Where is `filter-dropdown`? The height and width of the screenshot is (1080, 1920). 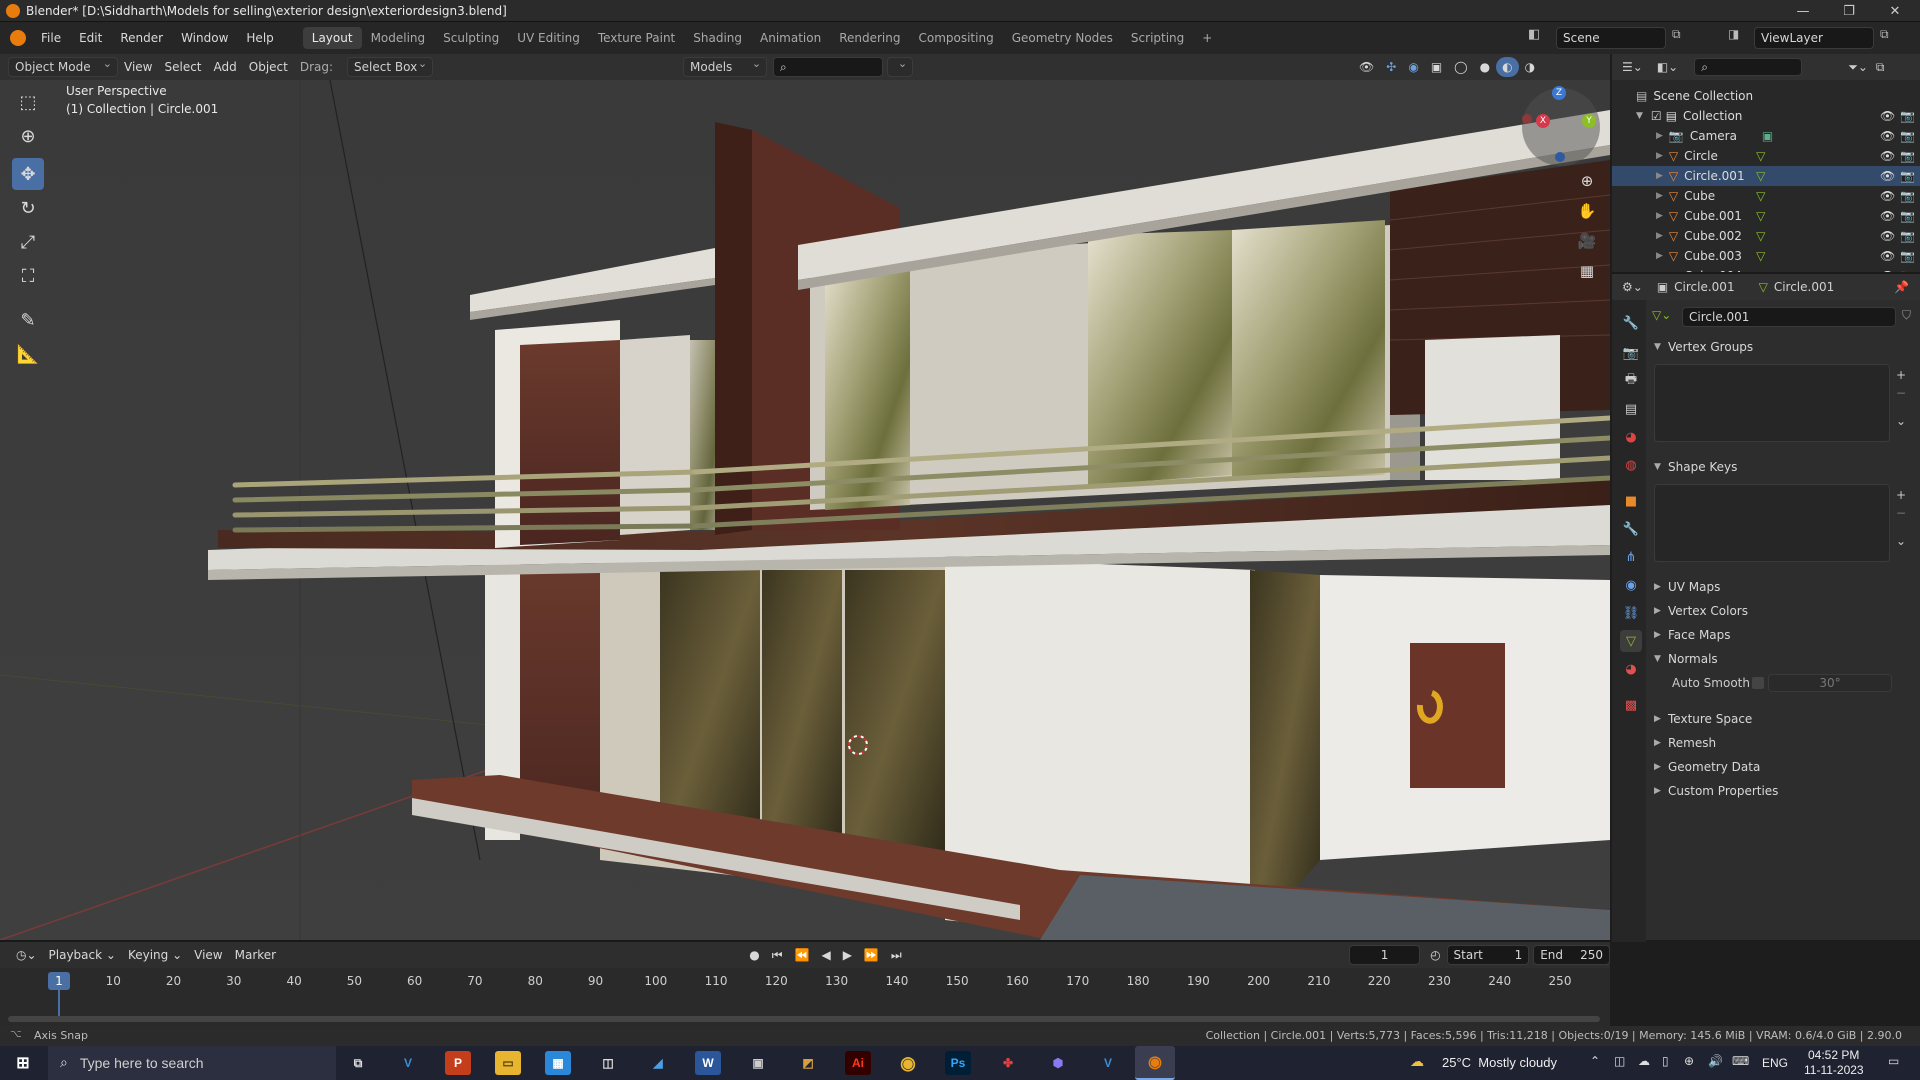
filter-dropdown is located at coordinates (900, 66).